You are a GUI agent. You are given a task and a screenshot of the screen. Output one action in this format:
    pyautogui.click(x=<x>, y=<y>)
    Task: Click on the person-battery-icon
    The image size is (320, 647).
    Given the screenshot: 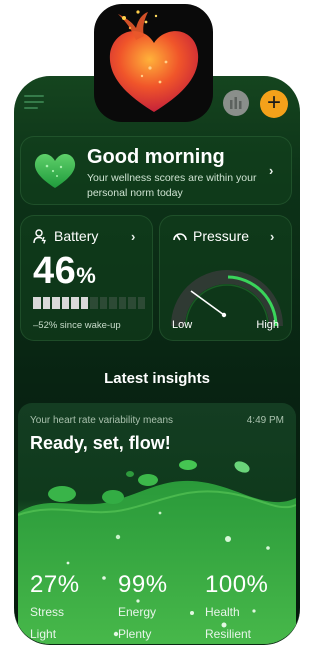 What is the action you would take?
    pyautogui.click(x=39, y=236)
    